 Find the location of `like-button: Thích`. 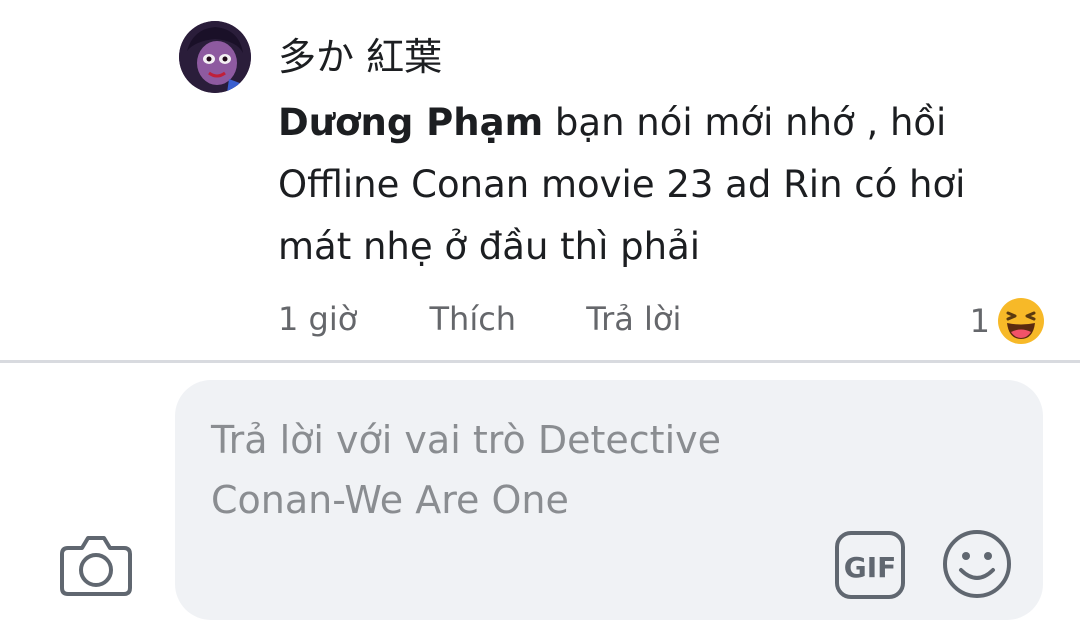

like-button: Thích is located at coordinates (472, 319).